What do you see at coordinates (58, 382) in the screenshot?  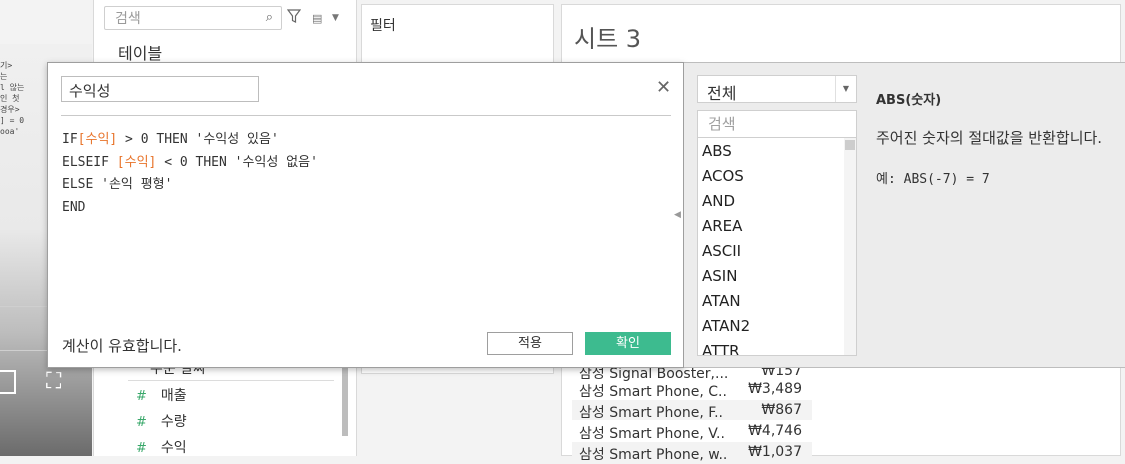 I see `fullscreen-icon: ⛶` at bounding box center [58, 382].